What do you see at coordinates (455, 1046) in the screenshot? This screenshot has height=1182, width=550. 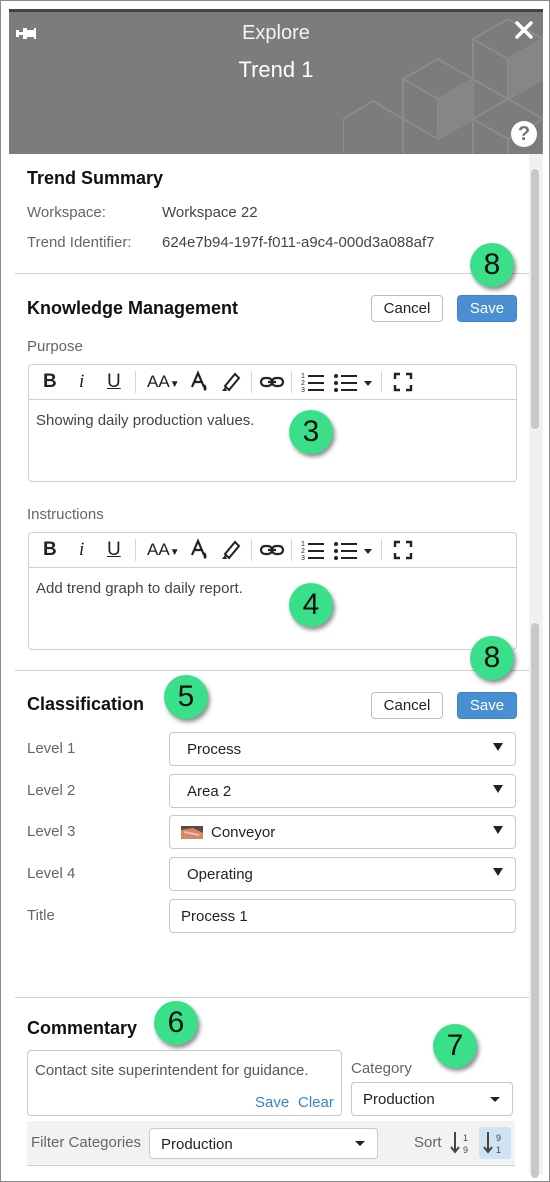 I see `callout-badge-7: 7` at bounding box center [455, 1046].